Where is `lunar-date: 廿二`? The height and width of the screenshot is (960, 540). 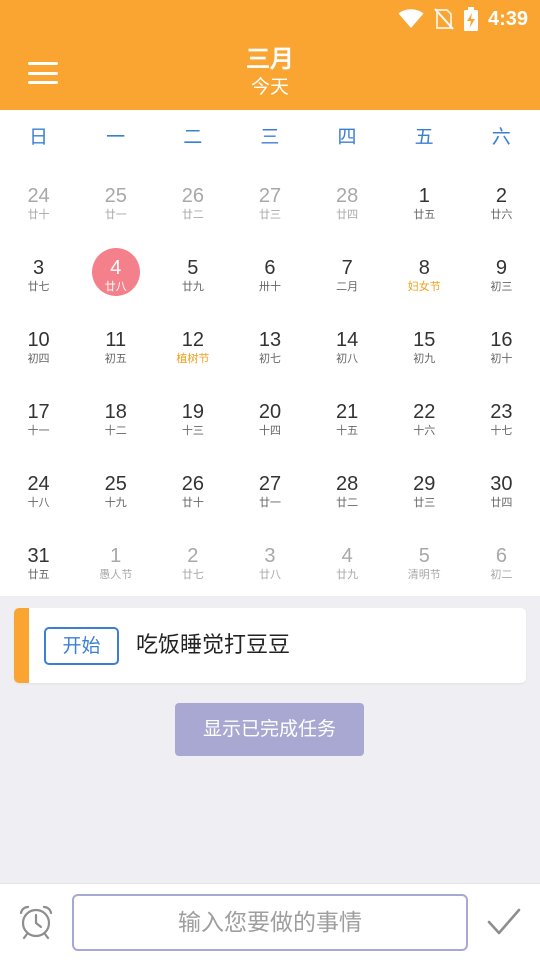
lunar-date: 廿二 is located at coordinates (192, 214).